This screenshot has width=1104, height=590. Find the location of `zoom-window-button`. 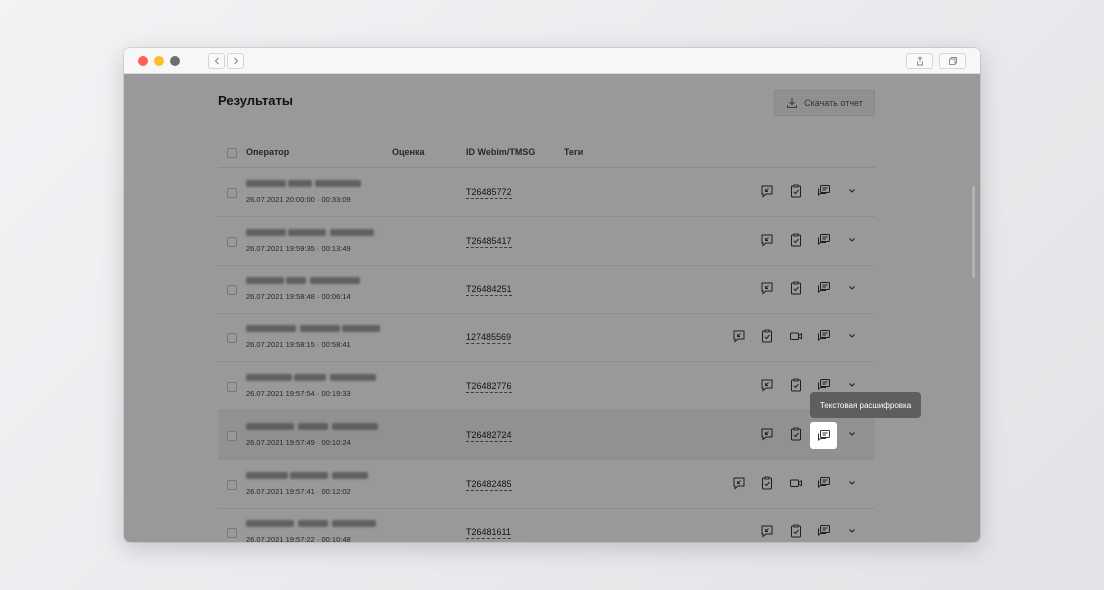

zoom-window-button is located at coordinates (175, 61).